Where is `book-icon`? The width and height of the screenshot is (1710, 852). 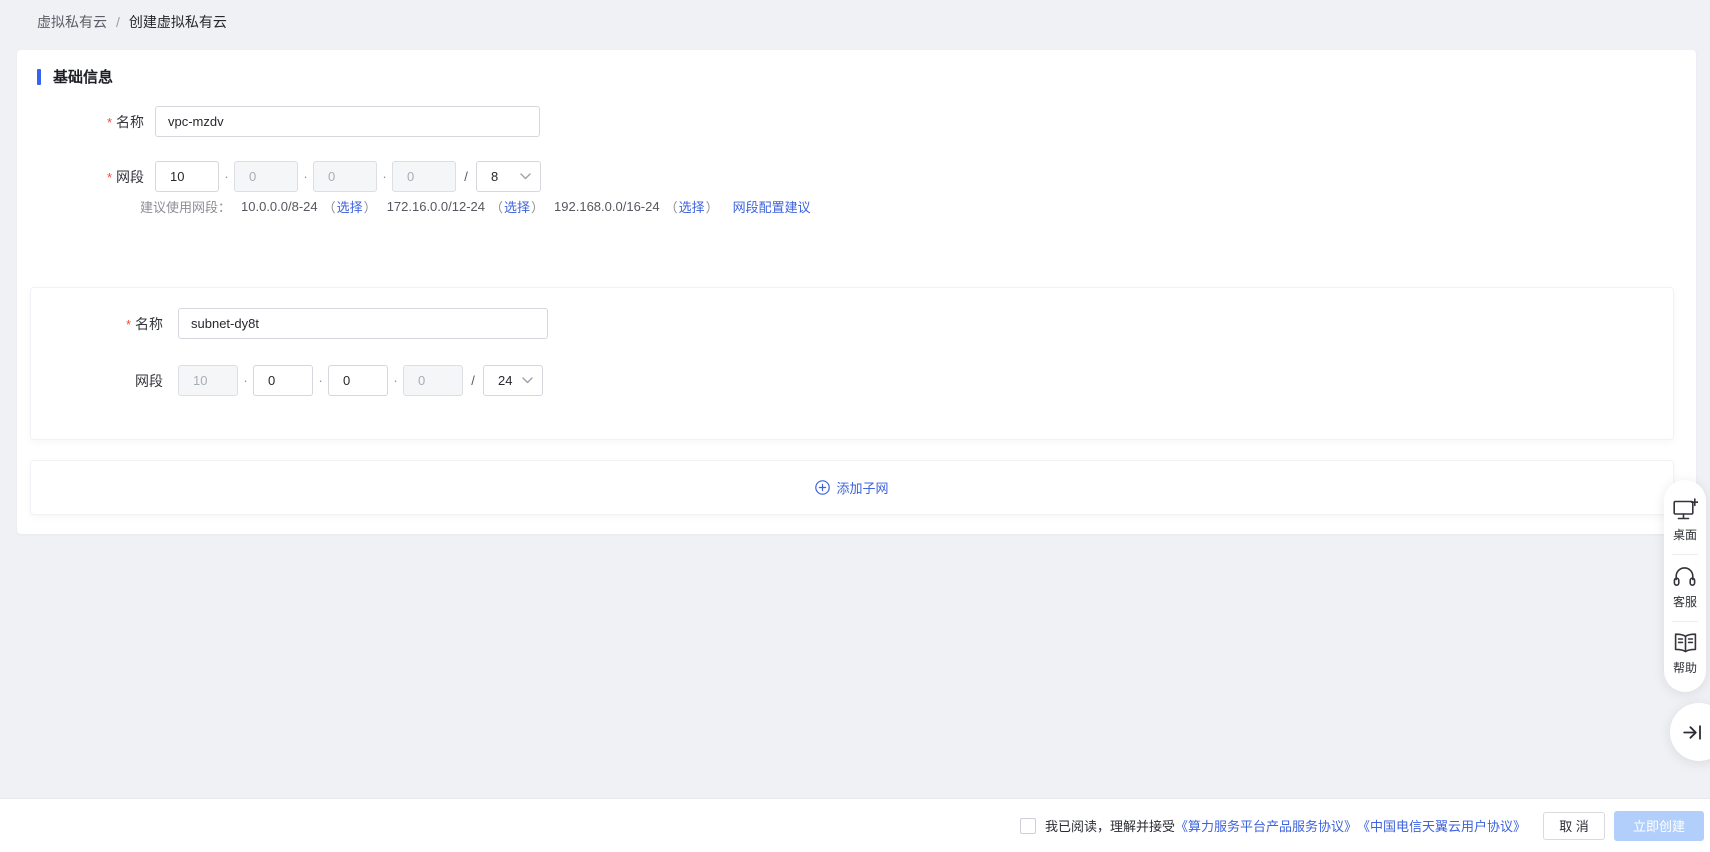
book-icon is located at coordinates (1685, 643).